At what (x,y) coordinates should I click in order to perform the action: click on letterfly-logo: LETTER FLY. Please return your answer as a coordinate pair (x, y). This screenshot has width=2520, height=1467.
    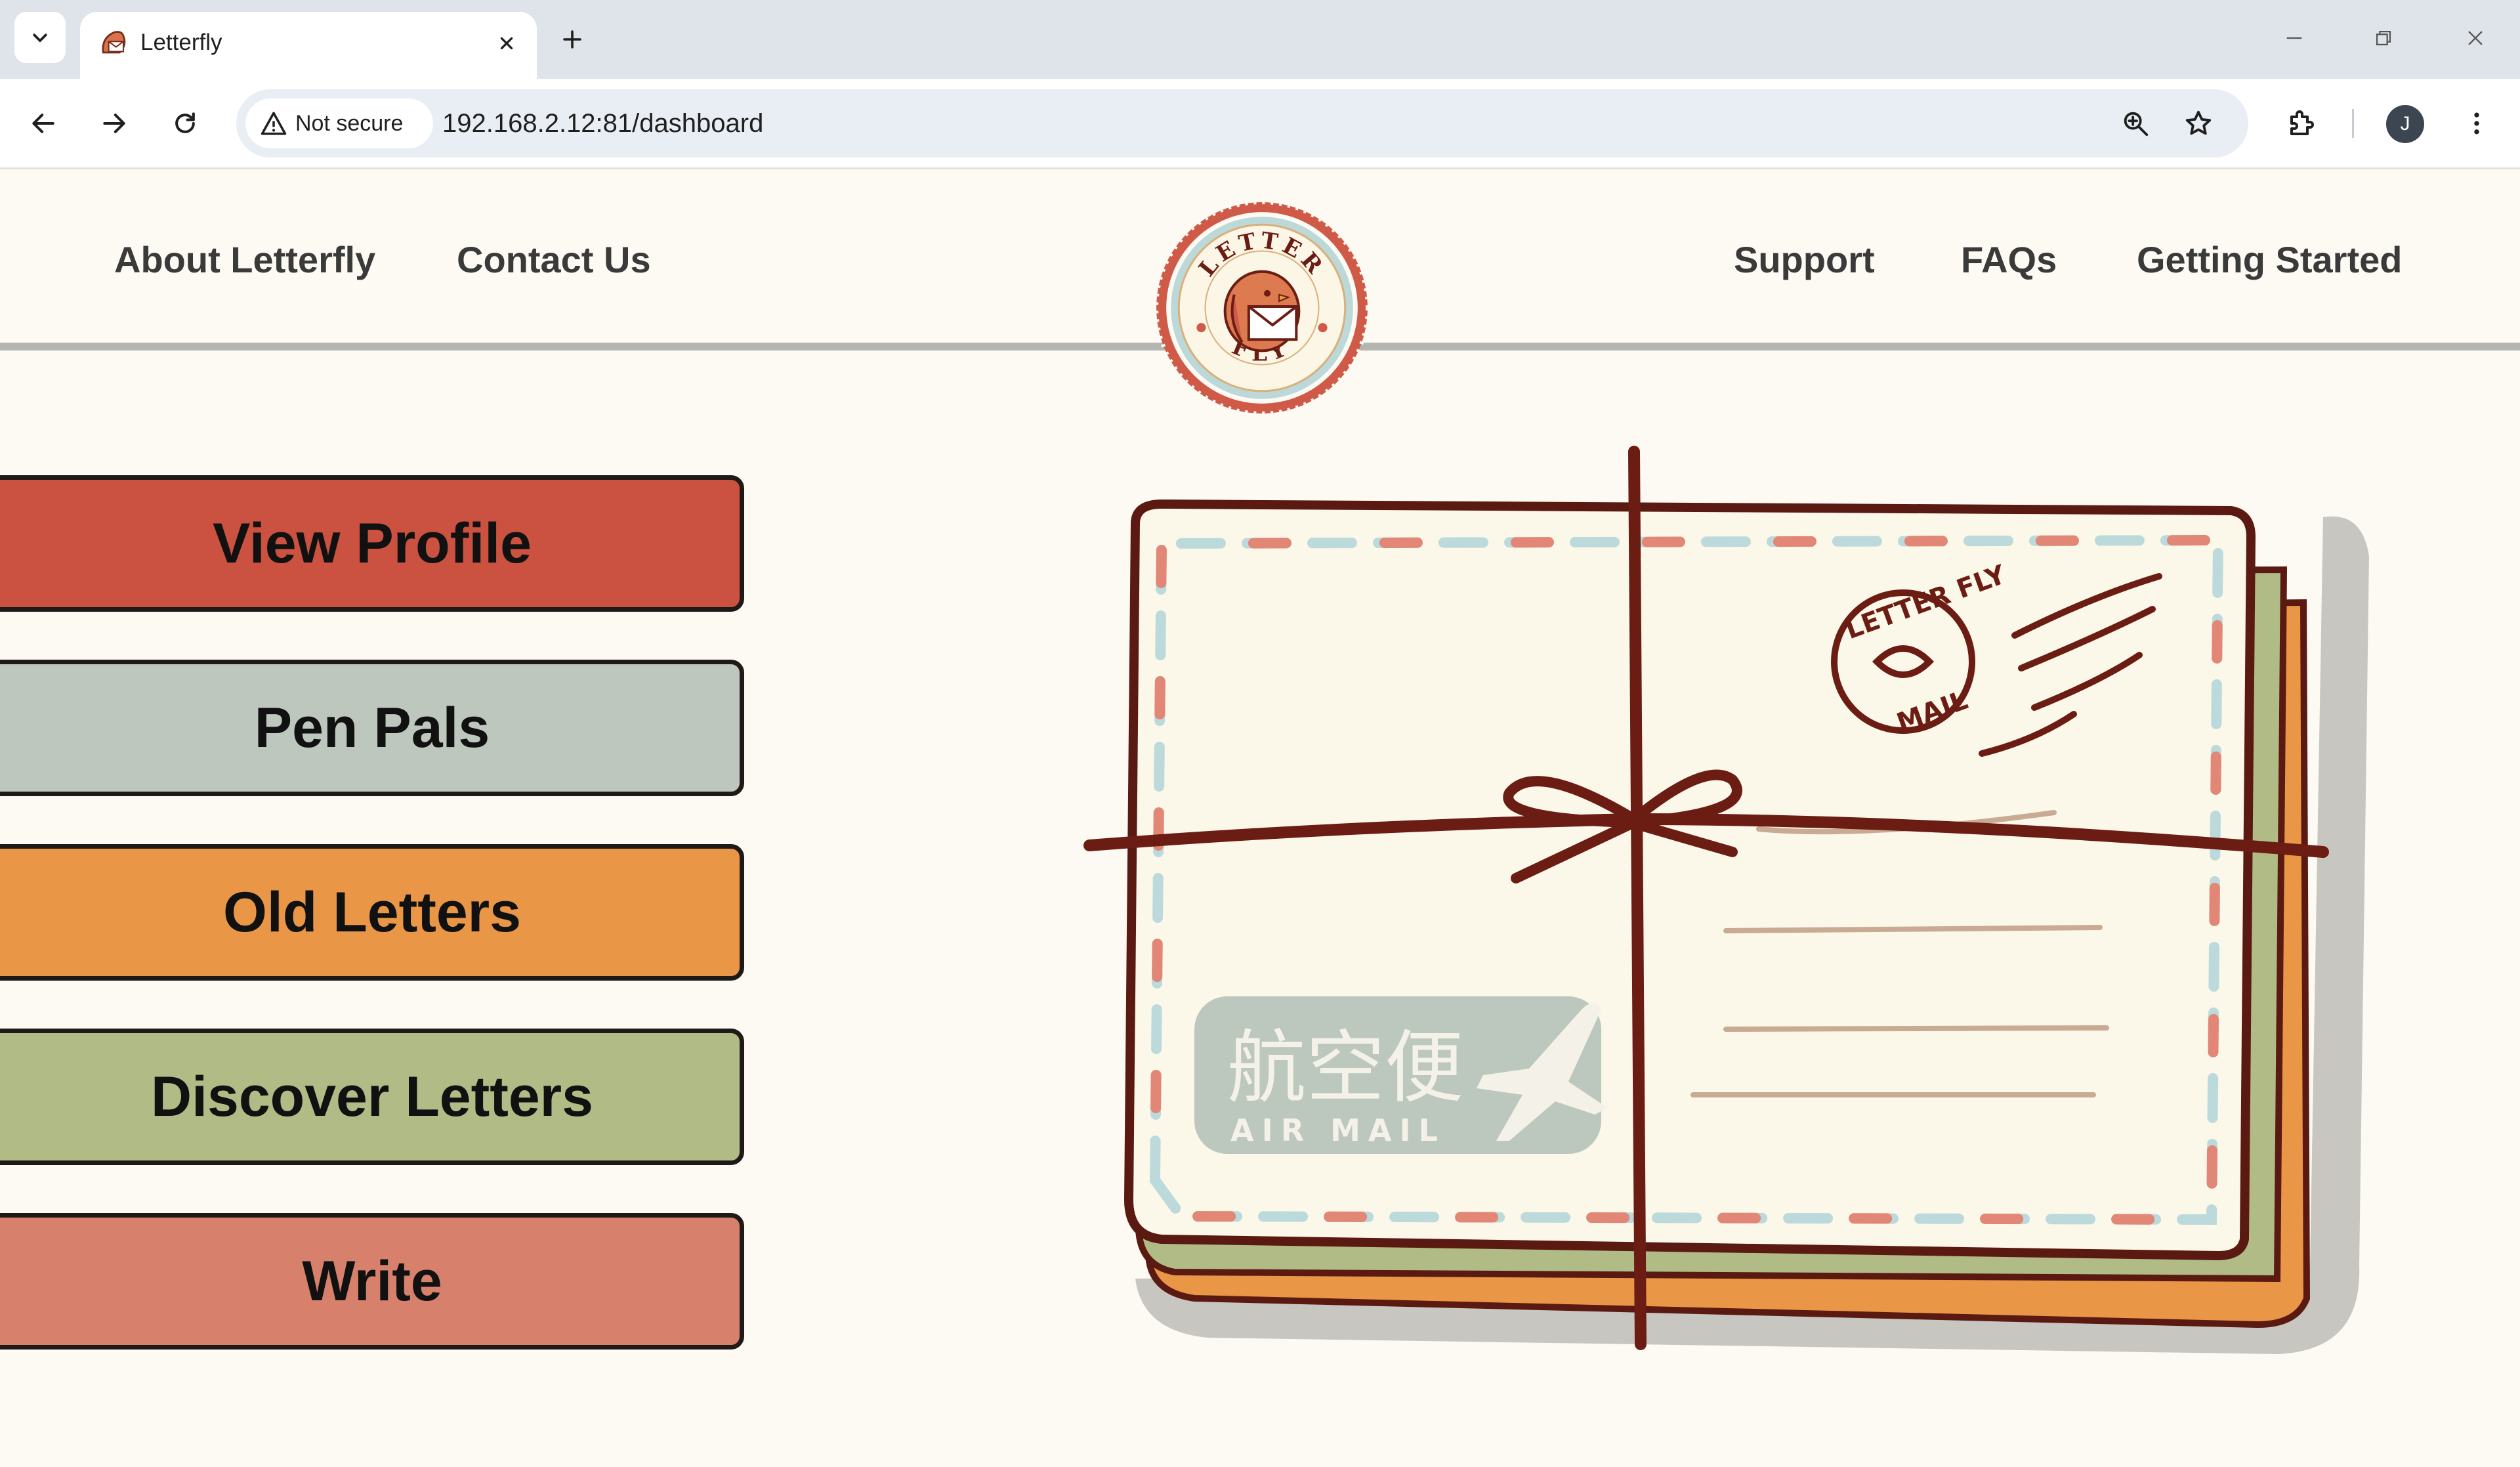
    Looking at the image, I should click on (1262, 308).